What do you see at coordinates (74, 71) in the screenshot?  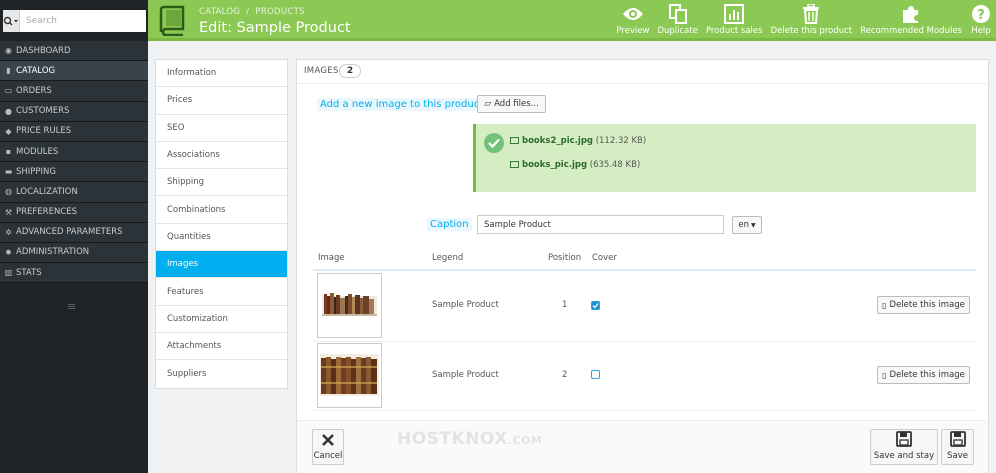 I see `nav-item-catalog: ▮ CATALOG` at bounding box center [74, 71].